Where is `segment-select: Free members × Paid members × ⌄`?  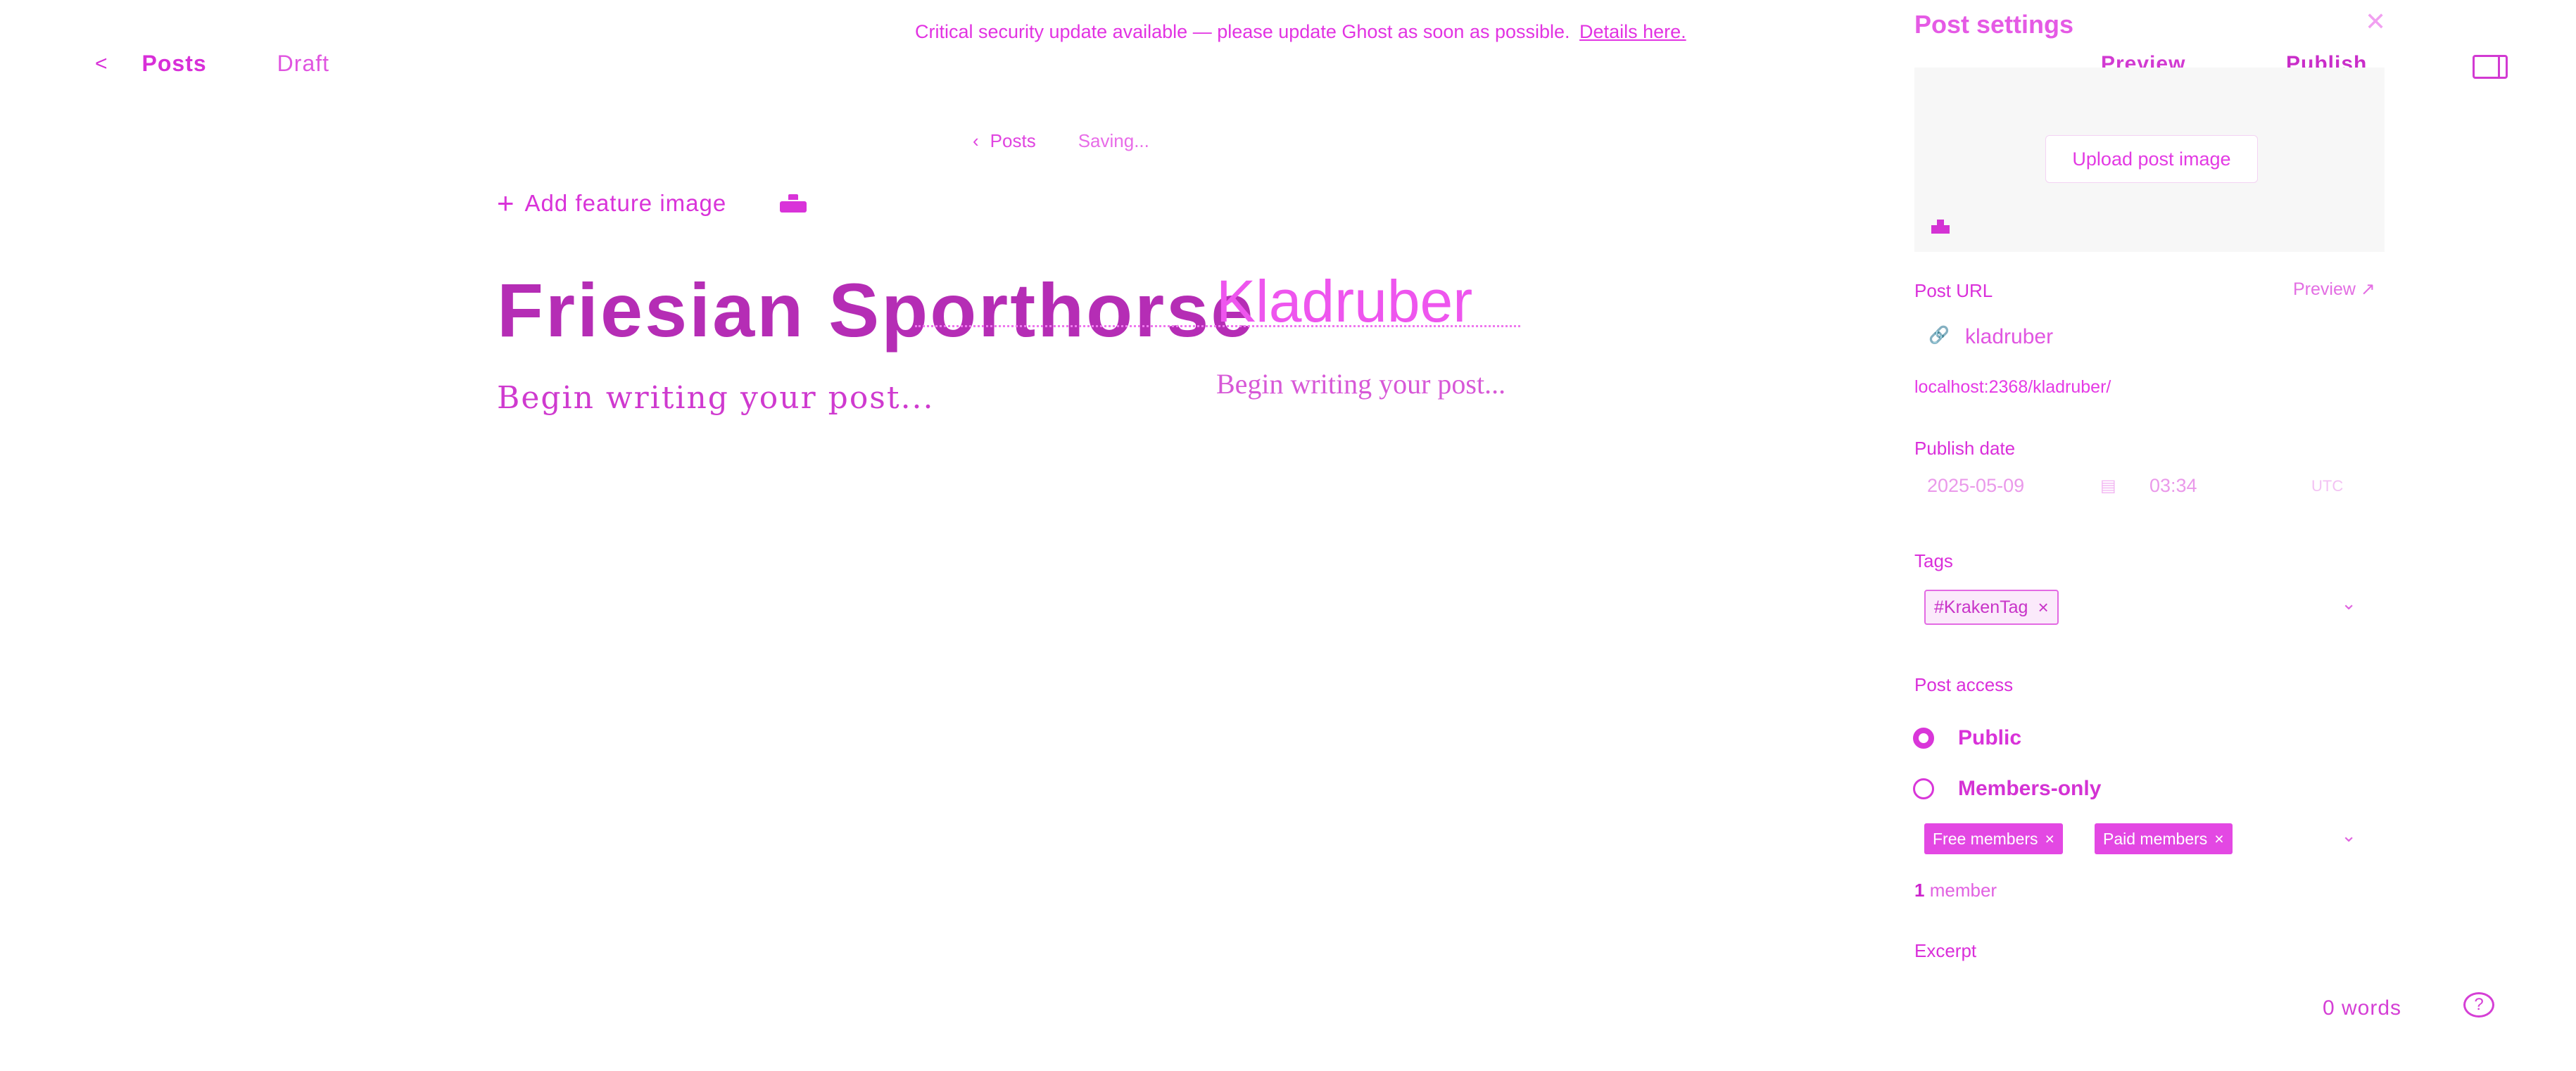 segment-select: Free members × Paid members × ⌄ is located at coordinates (2149, 842).